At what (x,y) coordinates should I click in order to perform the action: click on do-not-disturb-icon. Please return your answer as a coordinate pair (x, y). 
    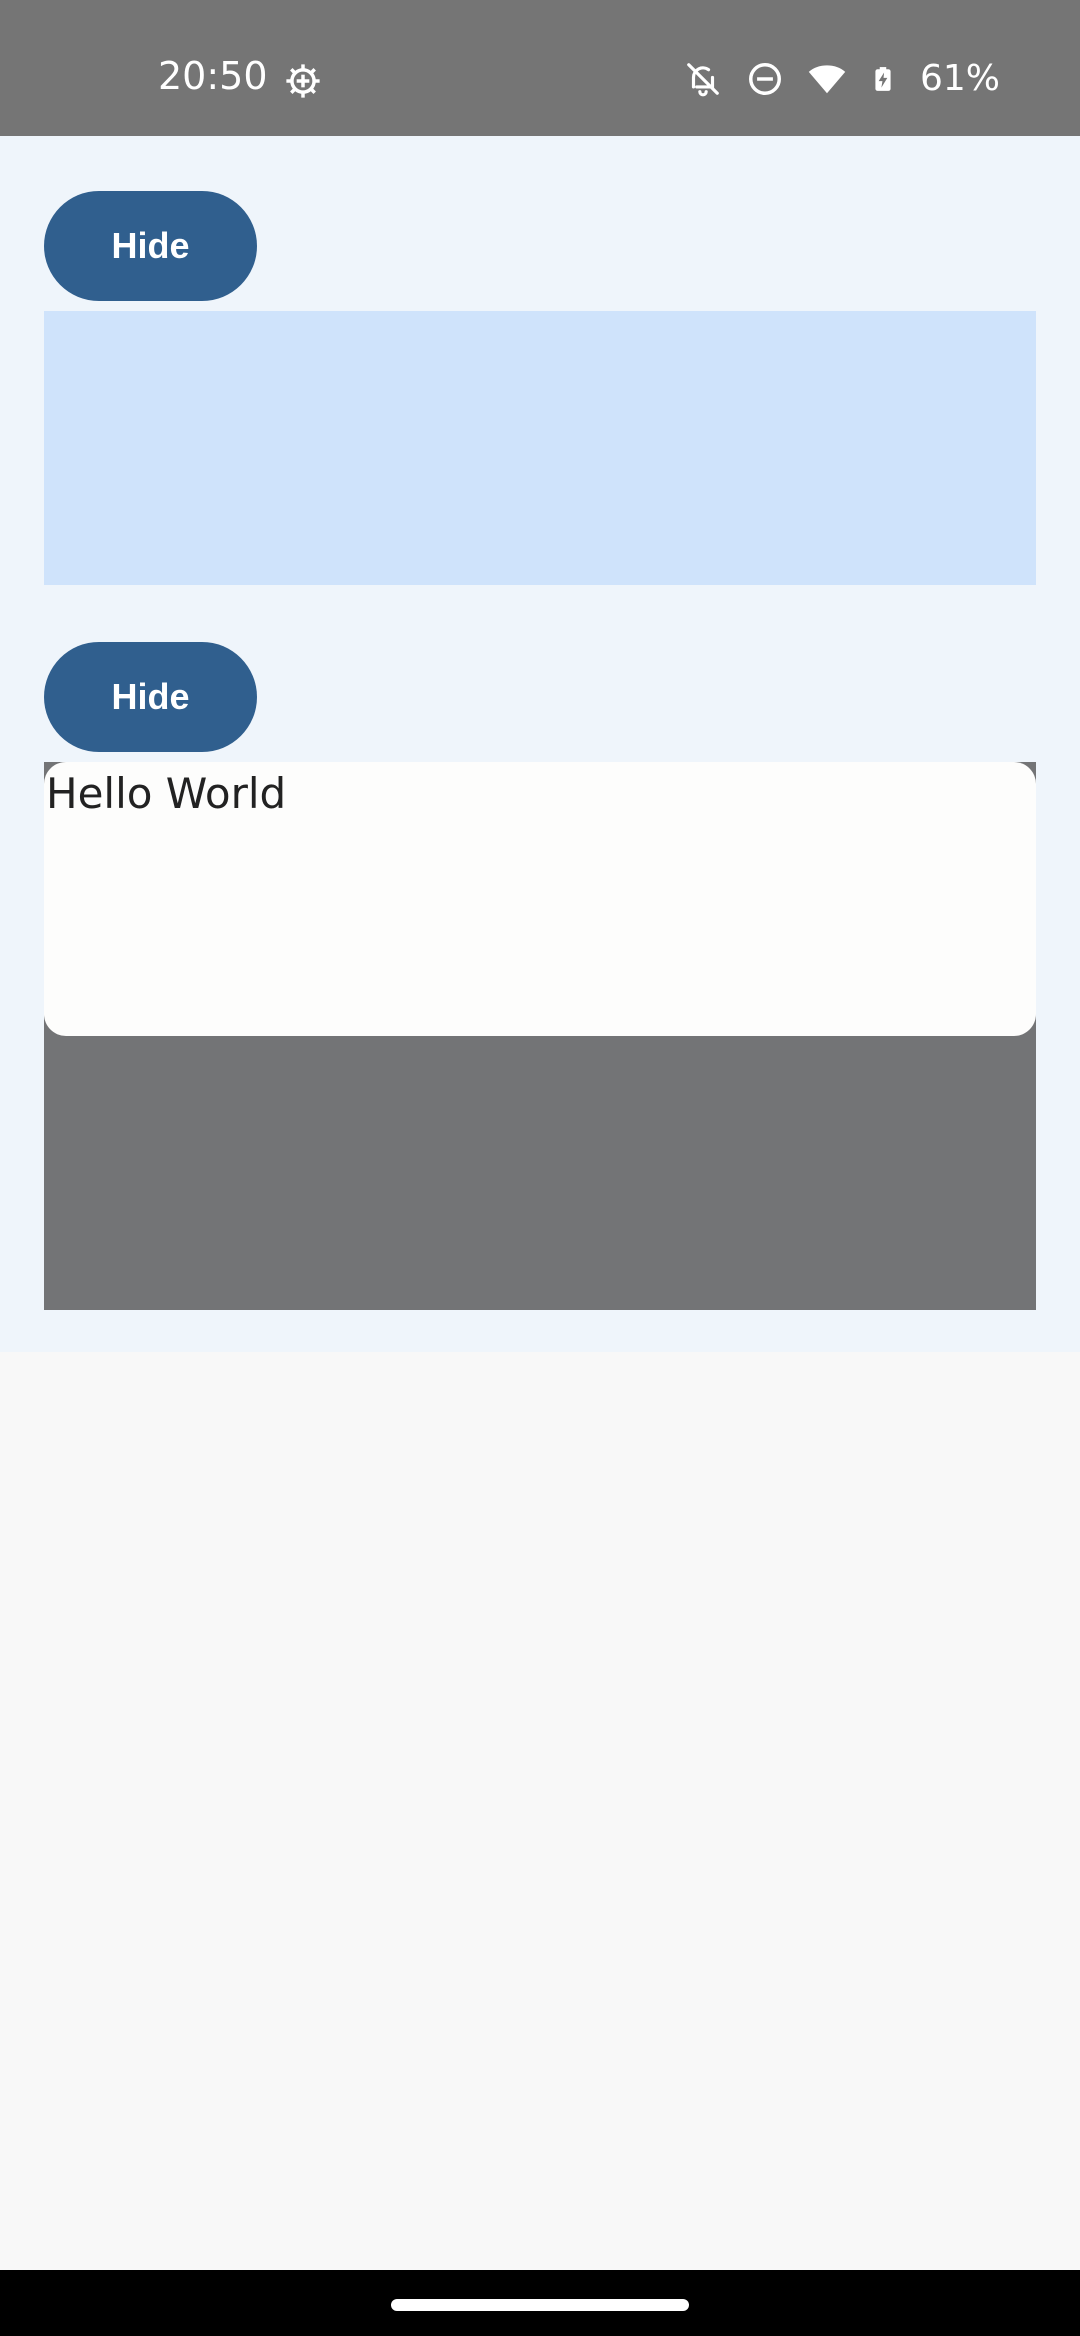
    Looking at the image, I should click on (764, 79).